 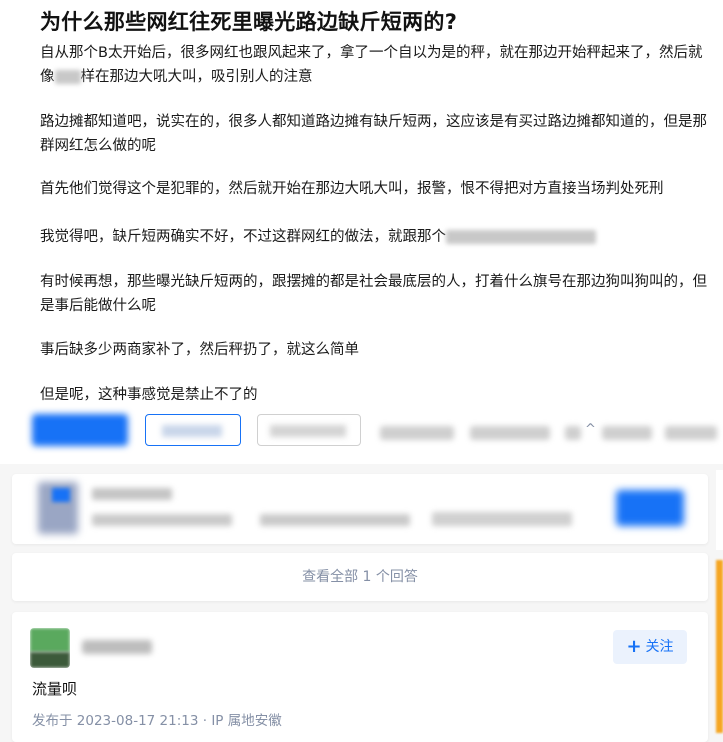 I want to click on answer-author-avatar, so click(x=50, y=648).